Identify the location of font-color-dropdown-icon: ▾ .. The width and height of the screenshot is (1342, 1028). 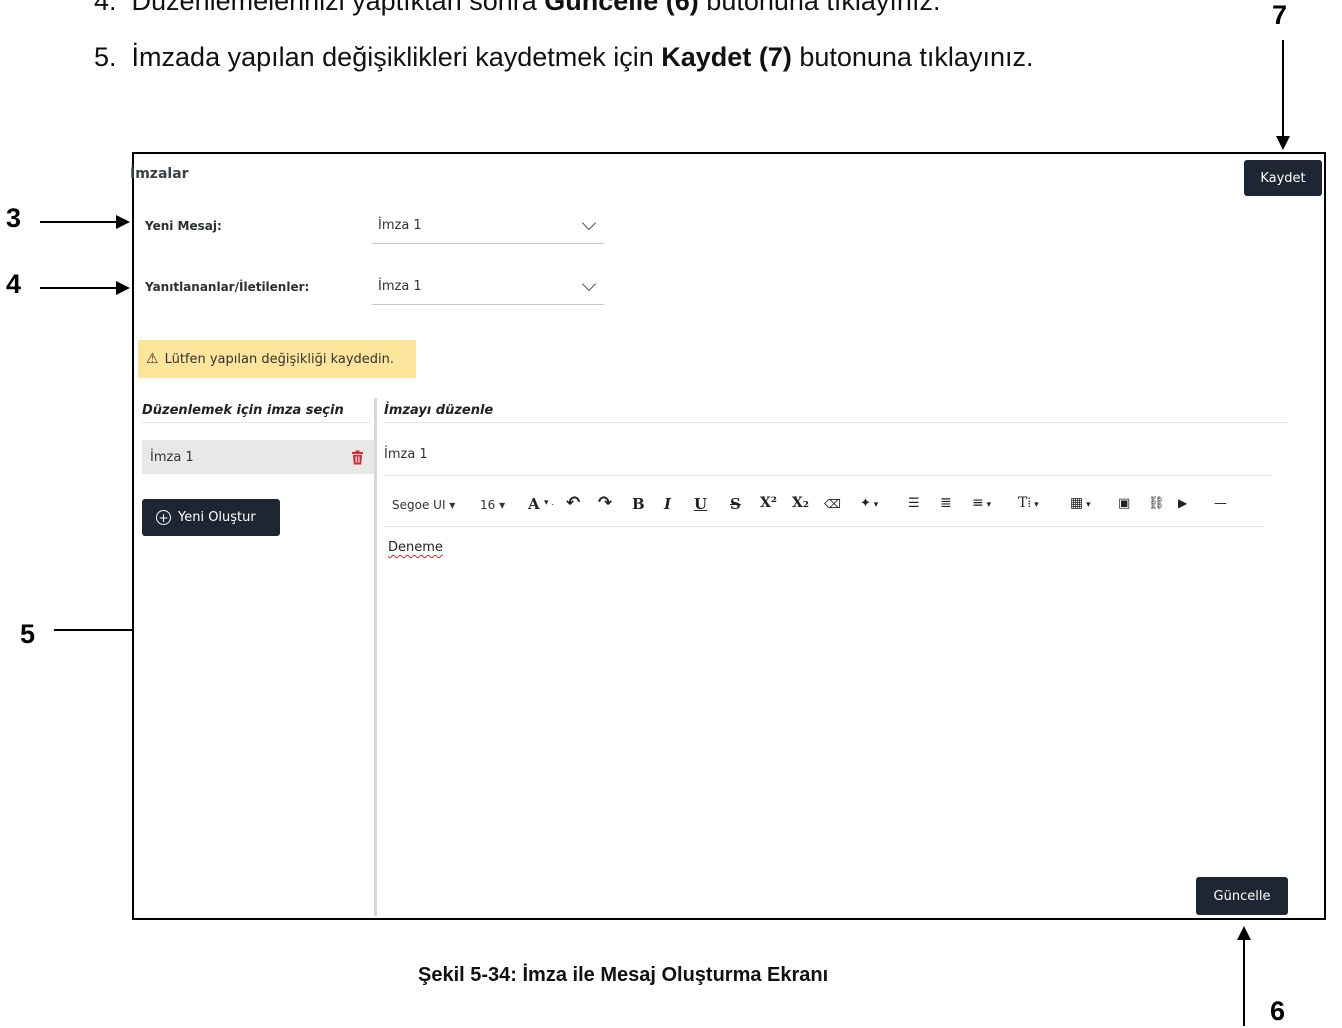
(549, 503).